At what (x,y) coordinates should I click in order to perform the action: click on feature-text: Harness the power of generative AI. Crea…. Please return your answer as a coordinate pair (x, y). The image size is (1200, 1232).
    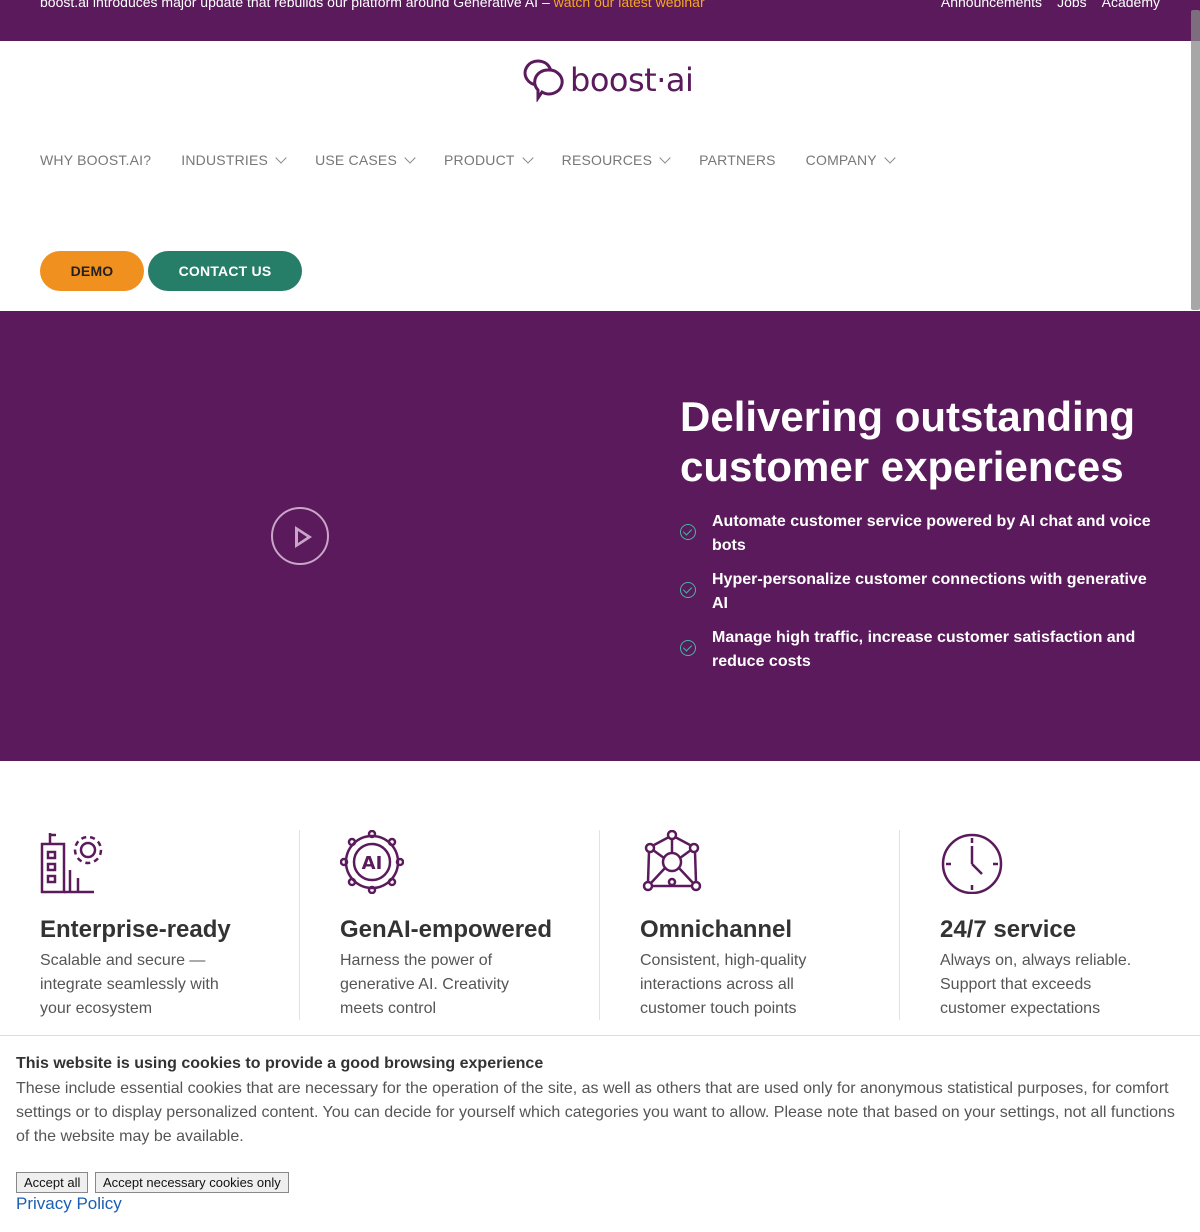
    Looking at the image, I should click on (424, 984).